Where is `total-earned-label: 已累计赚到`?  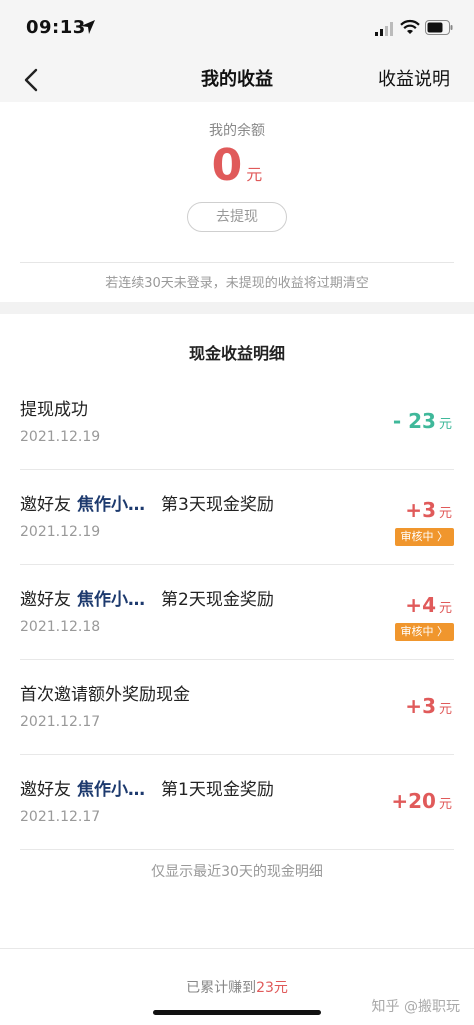 total-earned-label: 已累计赚到 is located at coordinates (221, 988).